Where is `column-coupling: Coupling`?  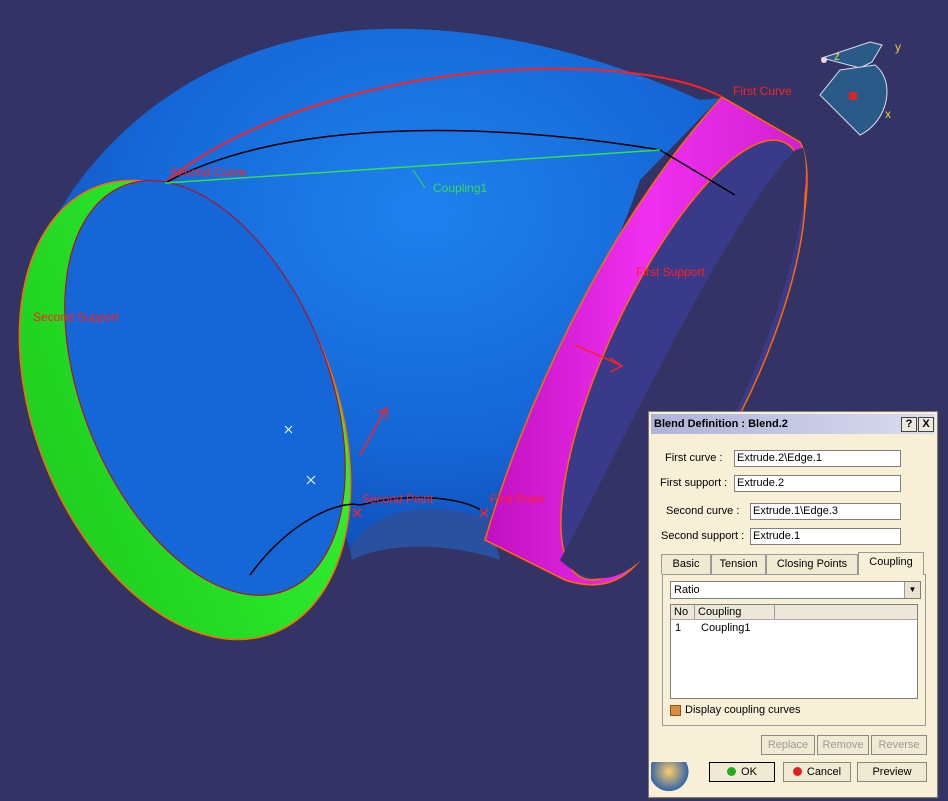 column-coupling: Coupling is located at coordinates (735, 612).